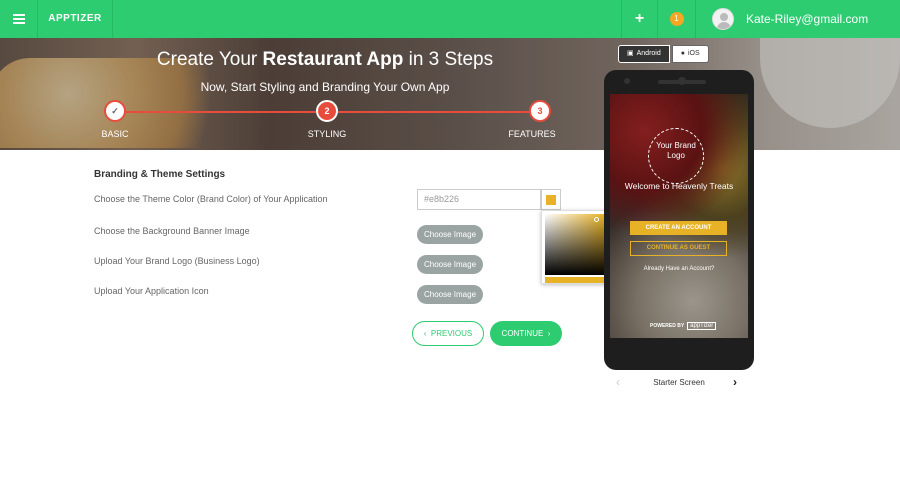  I want to click on login-link: Already Have an Account?, so click(679, 269).